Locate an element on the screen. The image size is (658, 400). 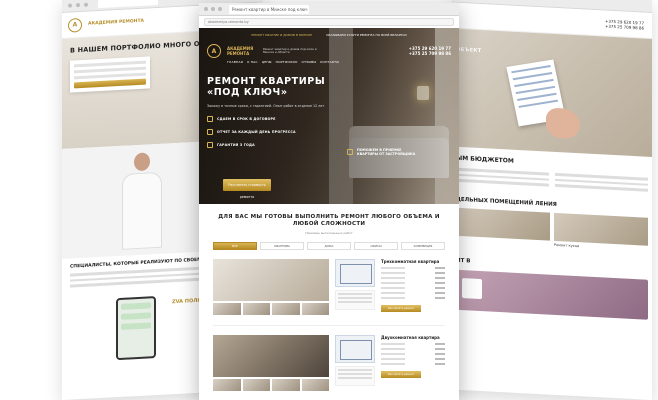
project-card: Двухкомнатная квартира Рассчитать ремонт is located at coordinates (329, 363).